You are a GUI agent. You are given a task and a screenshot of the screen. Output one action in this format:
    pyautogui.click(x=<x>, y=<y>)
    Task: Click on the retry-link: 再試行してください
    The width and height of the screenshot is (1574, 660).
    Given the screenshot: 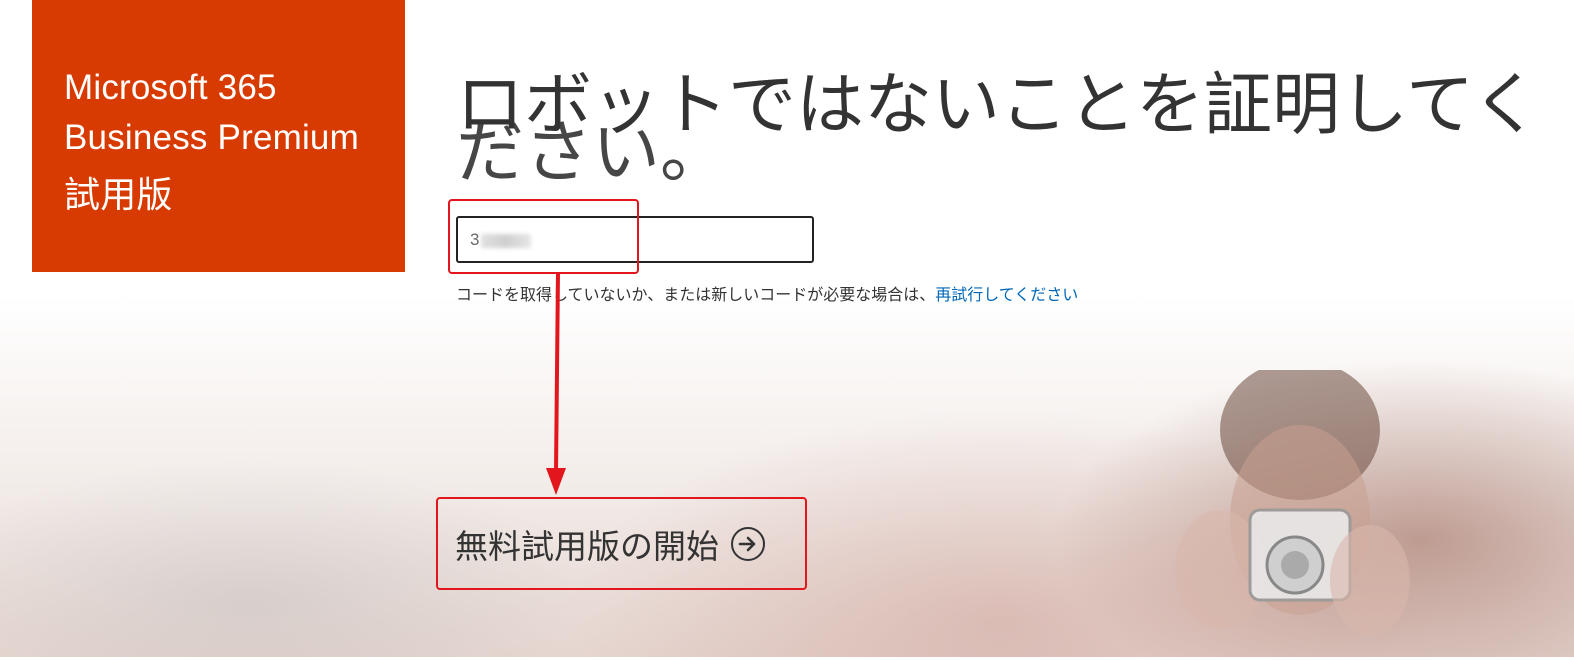 What is the action you would take?
    pyautogui.click(x=1006, y=294)
    